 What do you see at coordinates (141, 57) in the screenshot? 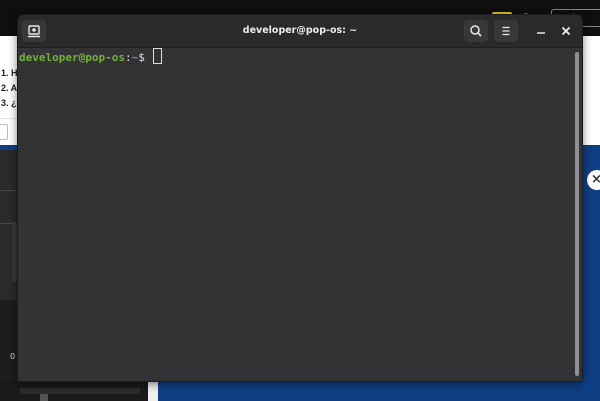
I see `prompt-symbol: $` at bounding box center [141, 57].